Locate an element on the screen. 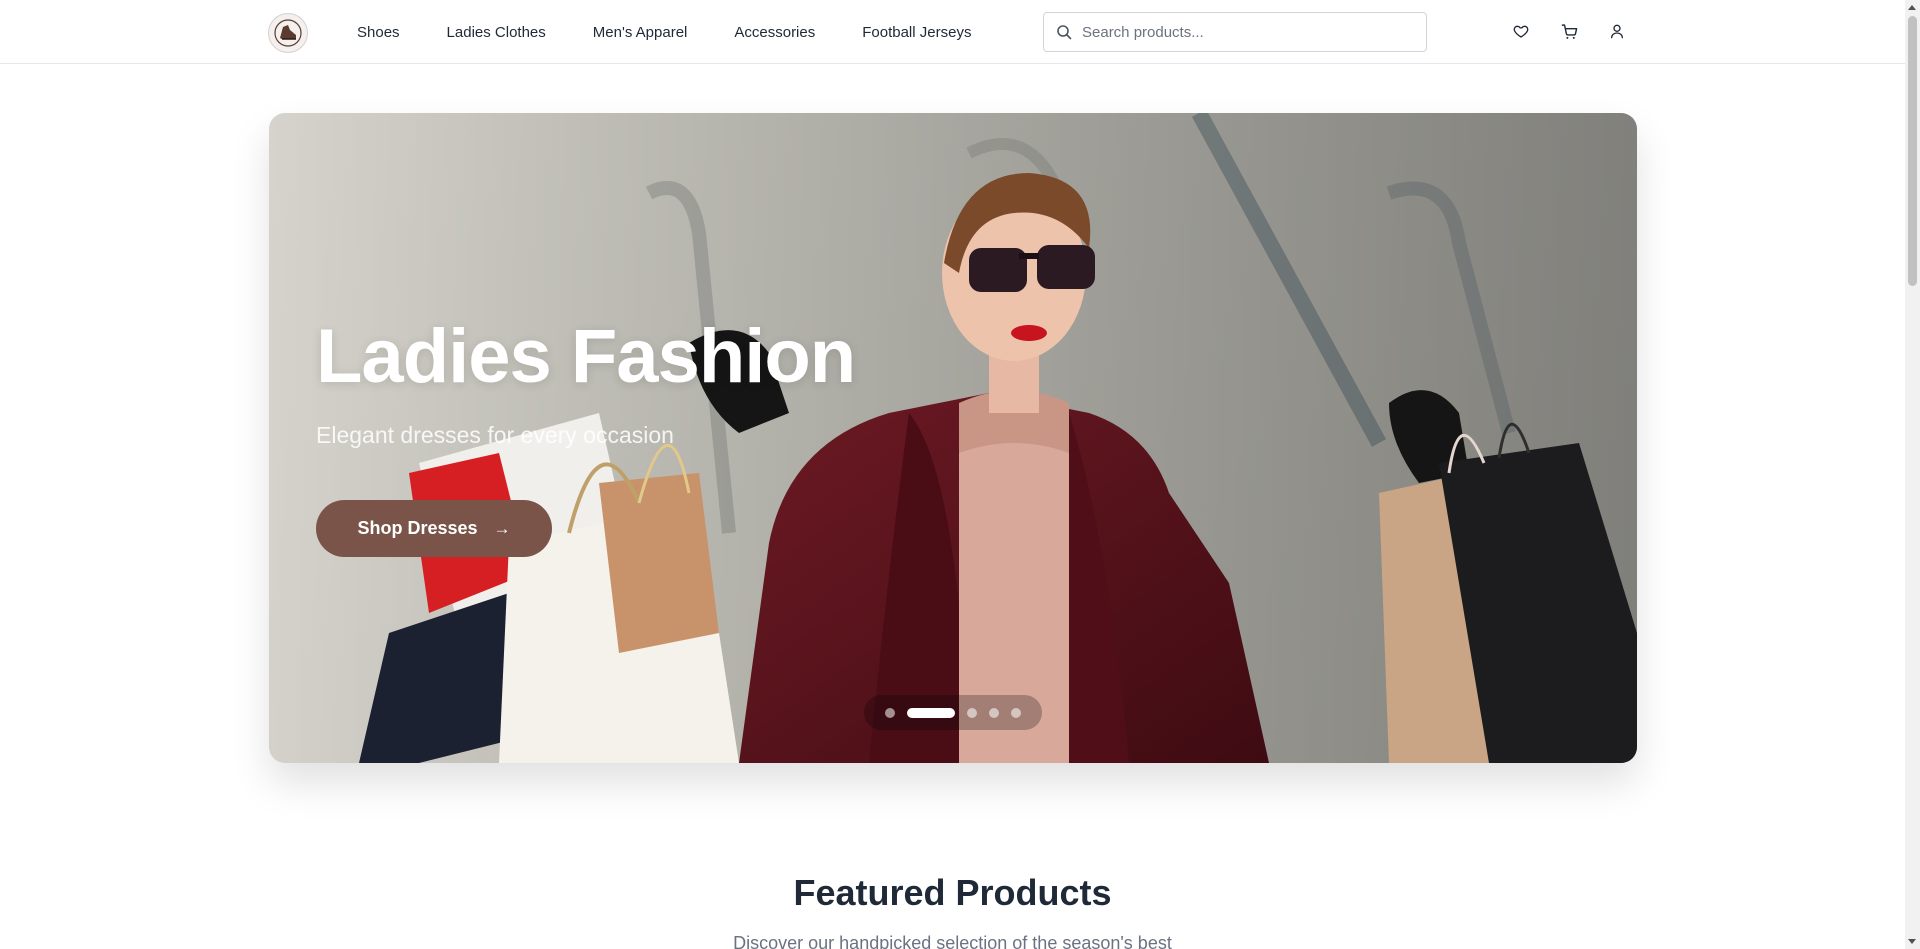 This screenshot has height=949, width=1920. featured-title: Featured Products is located at coordinates (952, 892).